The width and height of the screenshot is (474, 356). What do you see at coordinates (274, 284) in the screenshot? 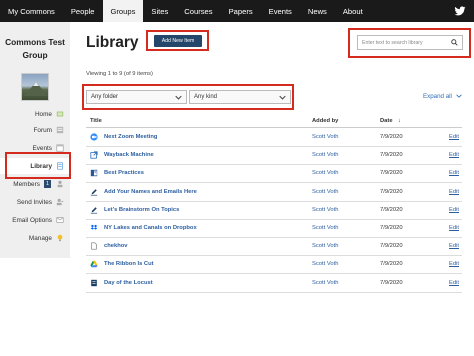
I see `table-row: Day of the Locust Scott Voth 7/9/2020 Edit` at bounding box center [274, 284].